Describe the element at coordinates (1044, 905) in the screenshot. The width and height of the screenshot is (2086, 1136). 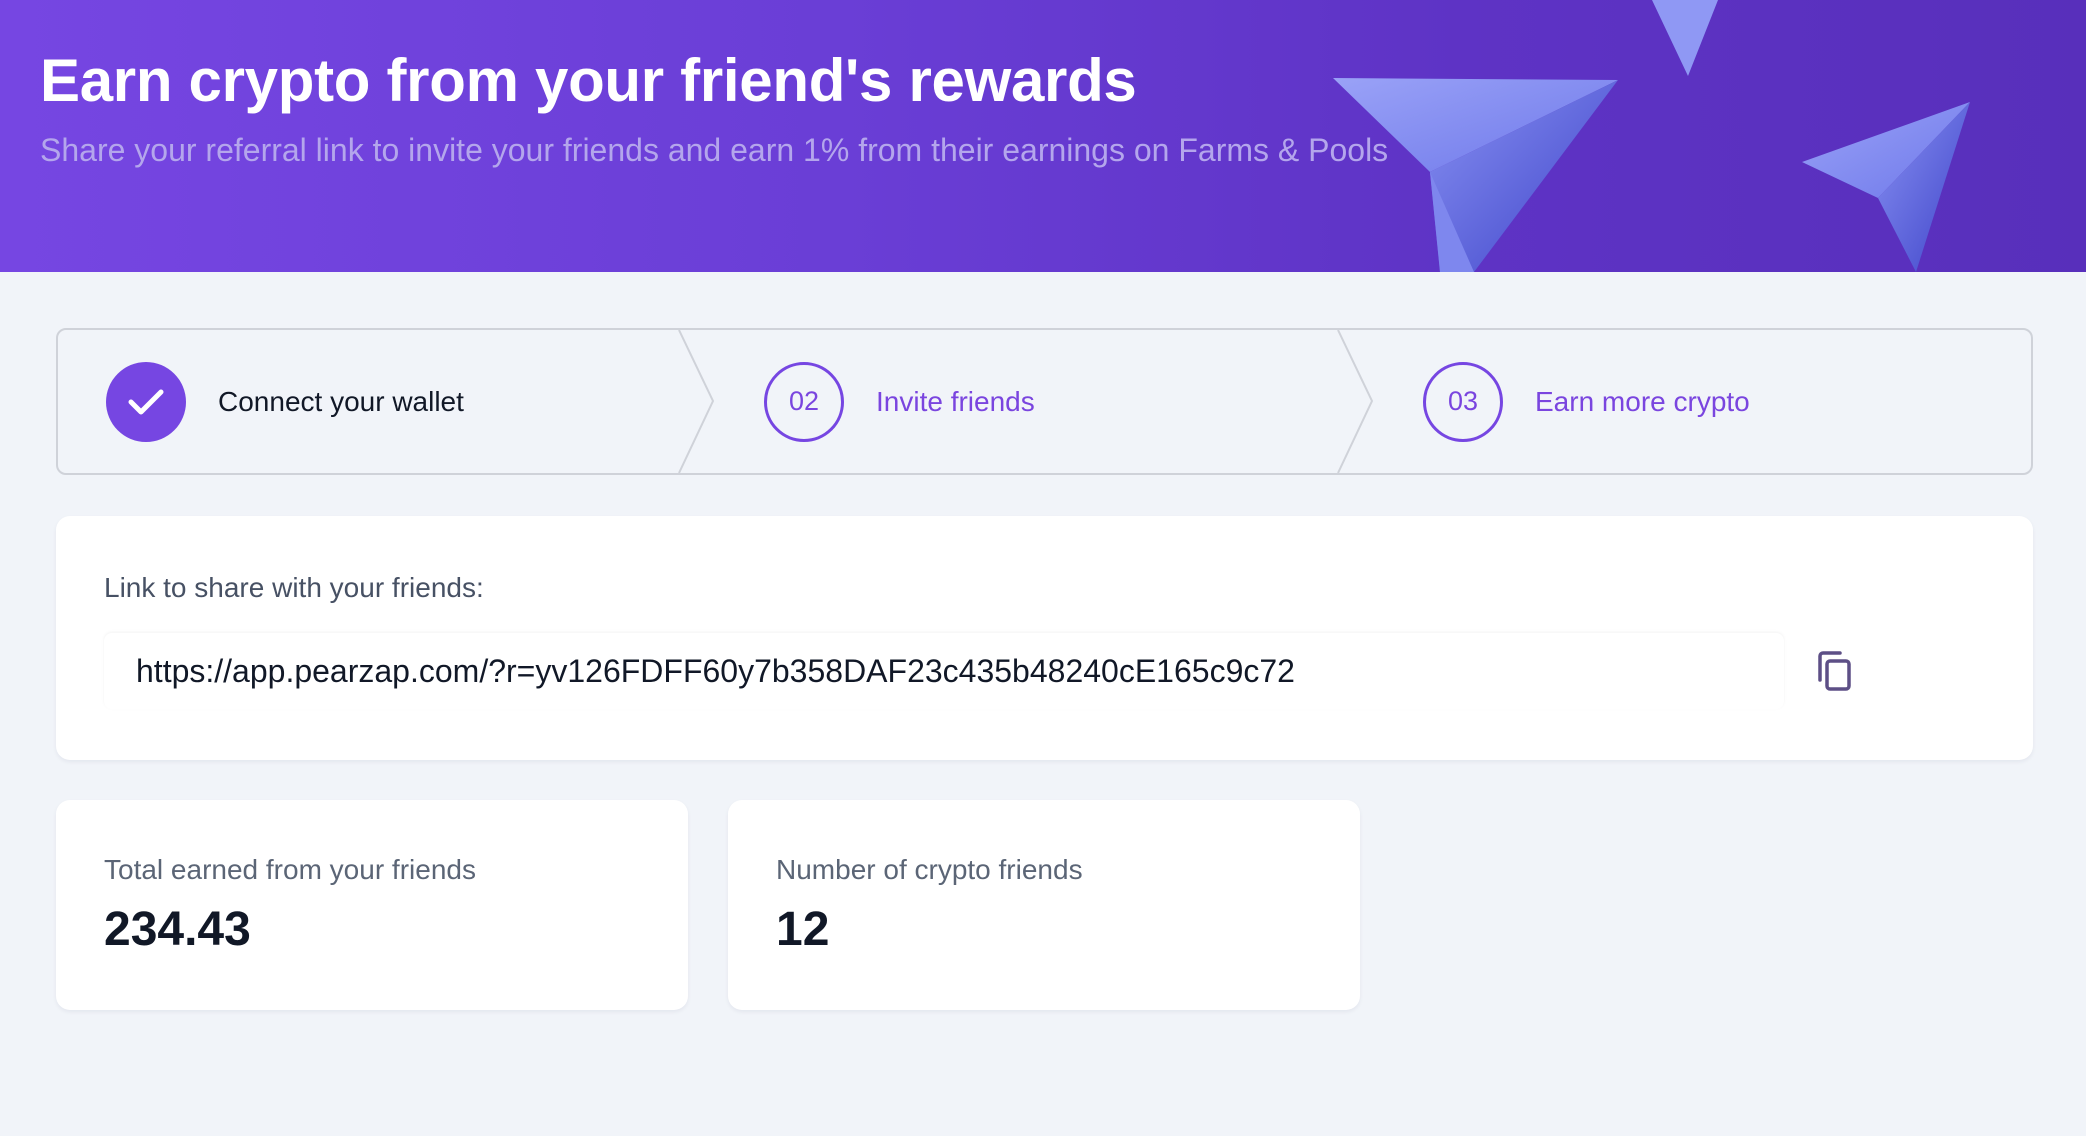
I see `friends-count-card: Number of crypto friends 12` at that location.